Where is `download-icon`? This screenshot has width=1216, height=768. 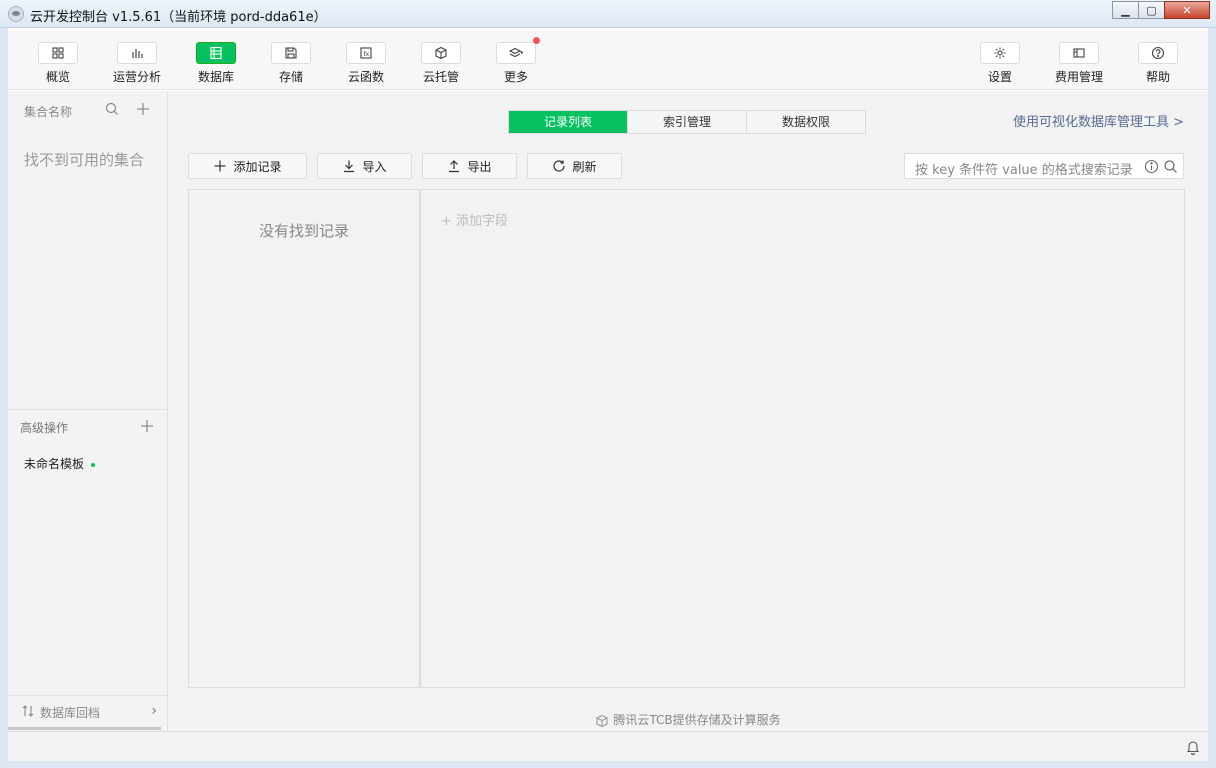 download-icon is located at coordinates (349, 166).